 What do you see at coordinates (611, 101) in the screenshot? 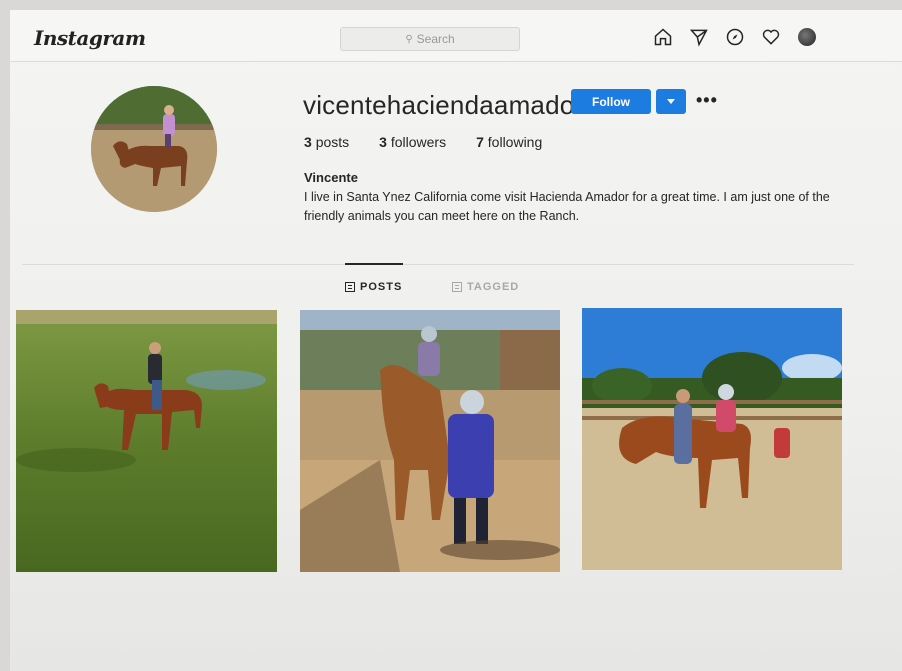
I see `follow-button: Follow` at bounding box center [611, 101].